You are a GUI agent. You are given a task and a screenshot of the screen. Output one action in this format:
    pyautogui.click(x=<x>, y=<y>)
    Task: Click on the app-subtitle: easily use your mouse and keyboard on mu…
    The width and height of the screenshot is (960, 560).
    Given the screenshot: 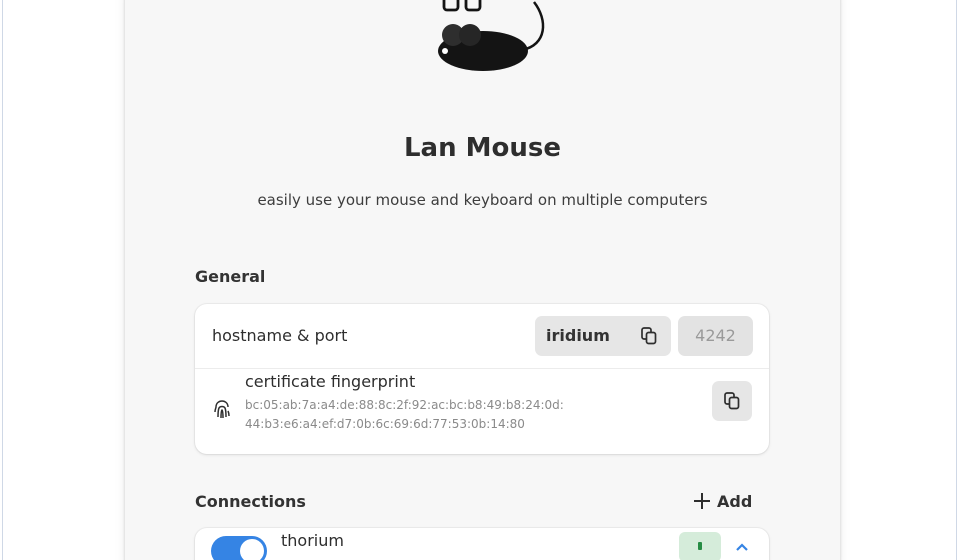 What is the action you would take?
    pyautogui.click(x=482, y=200)
    